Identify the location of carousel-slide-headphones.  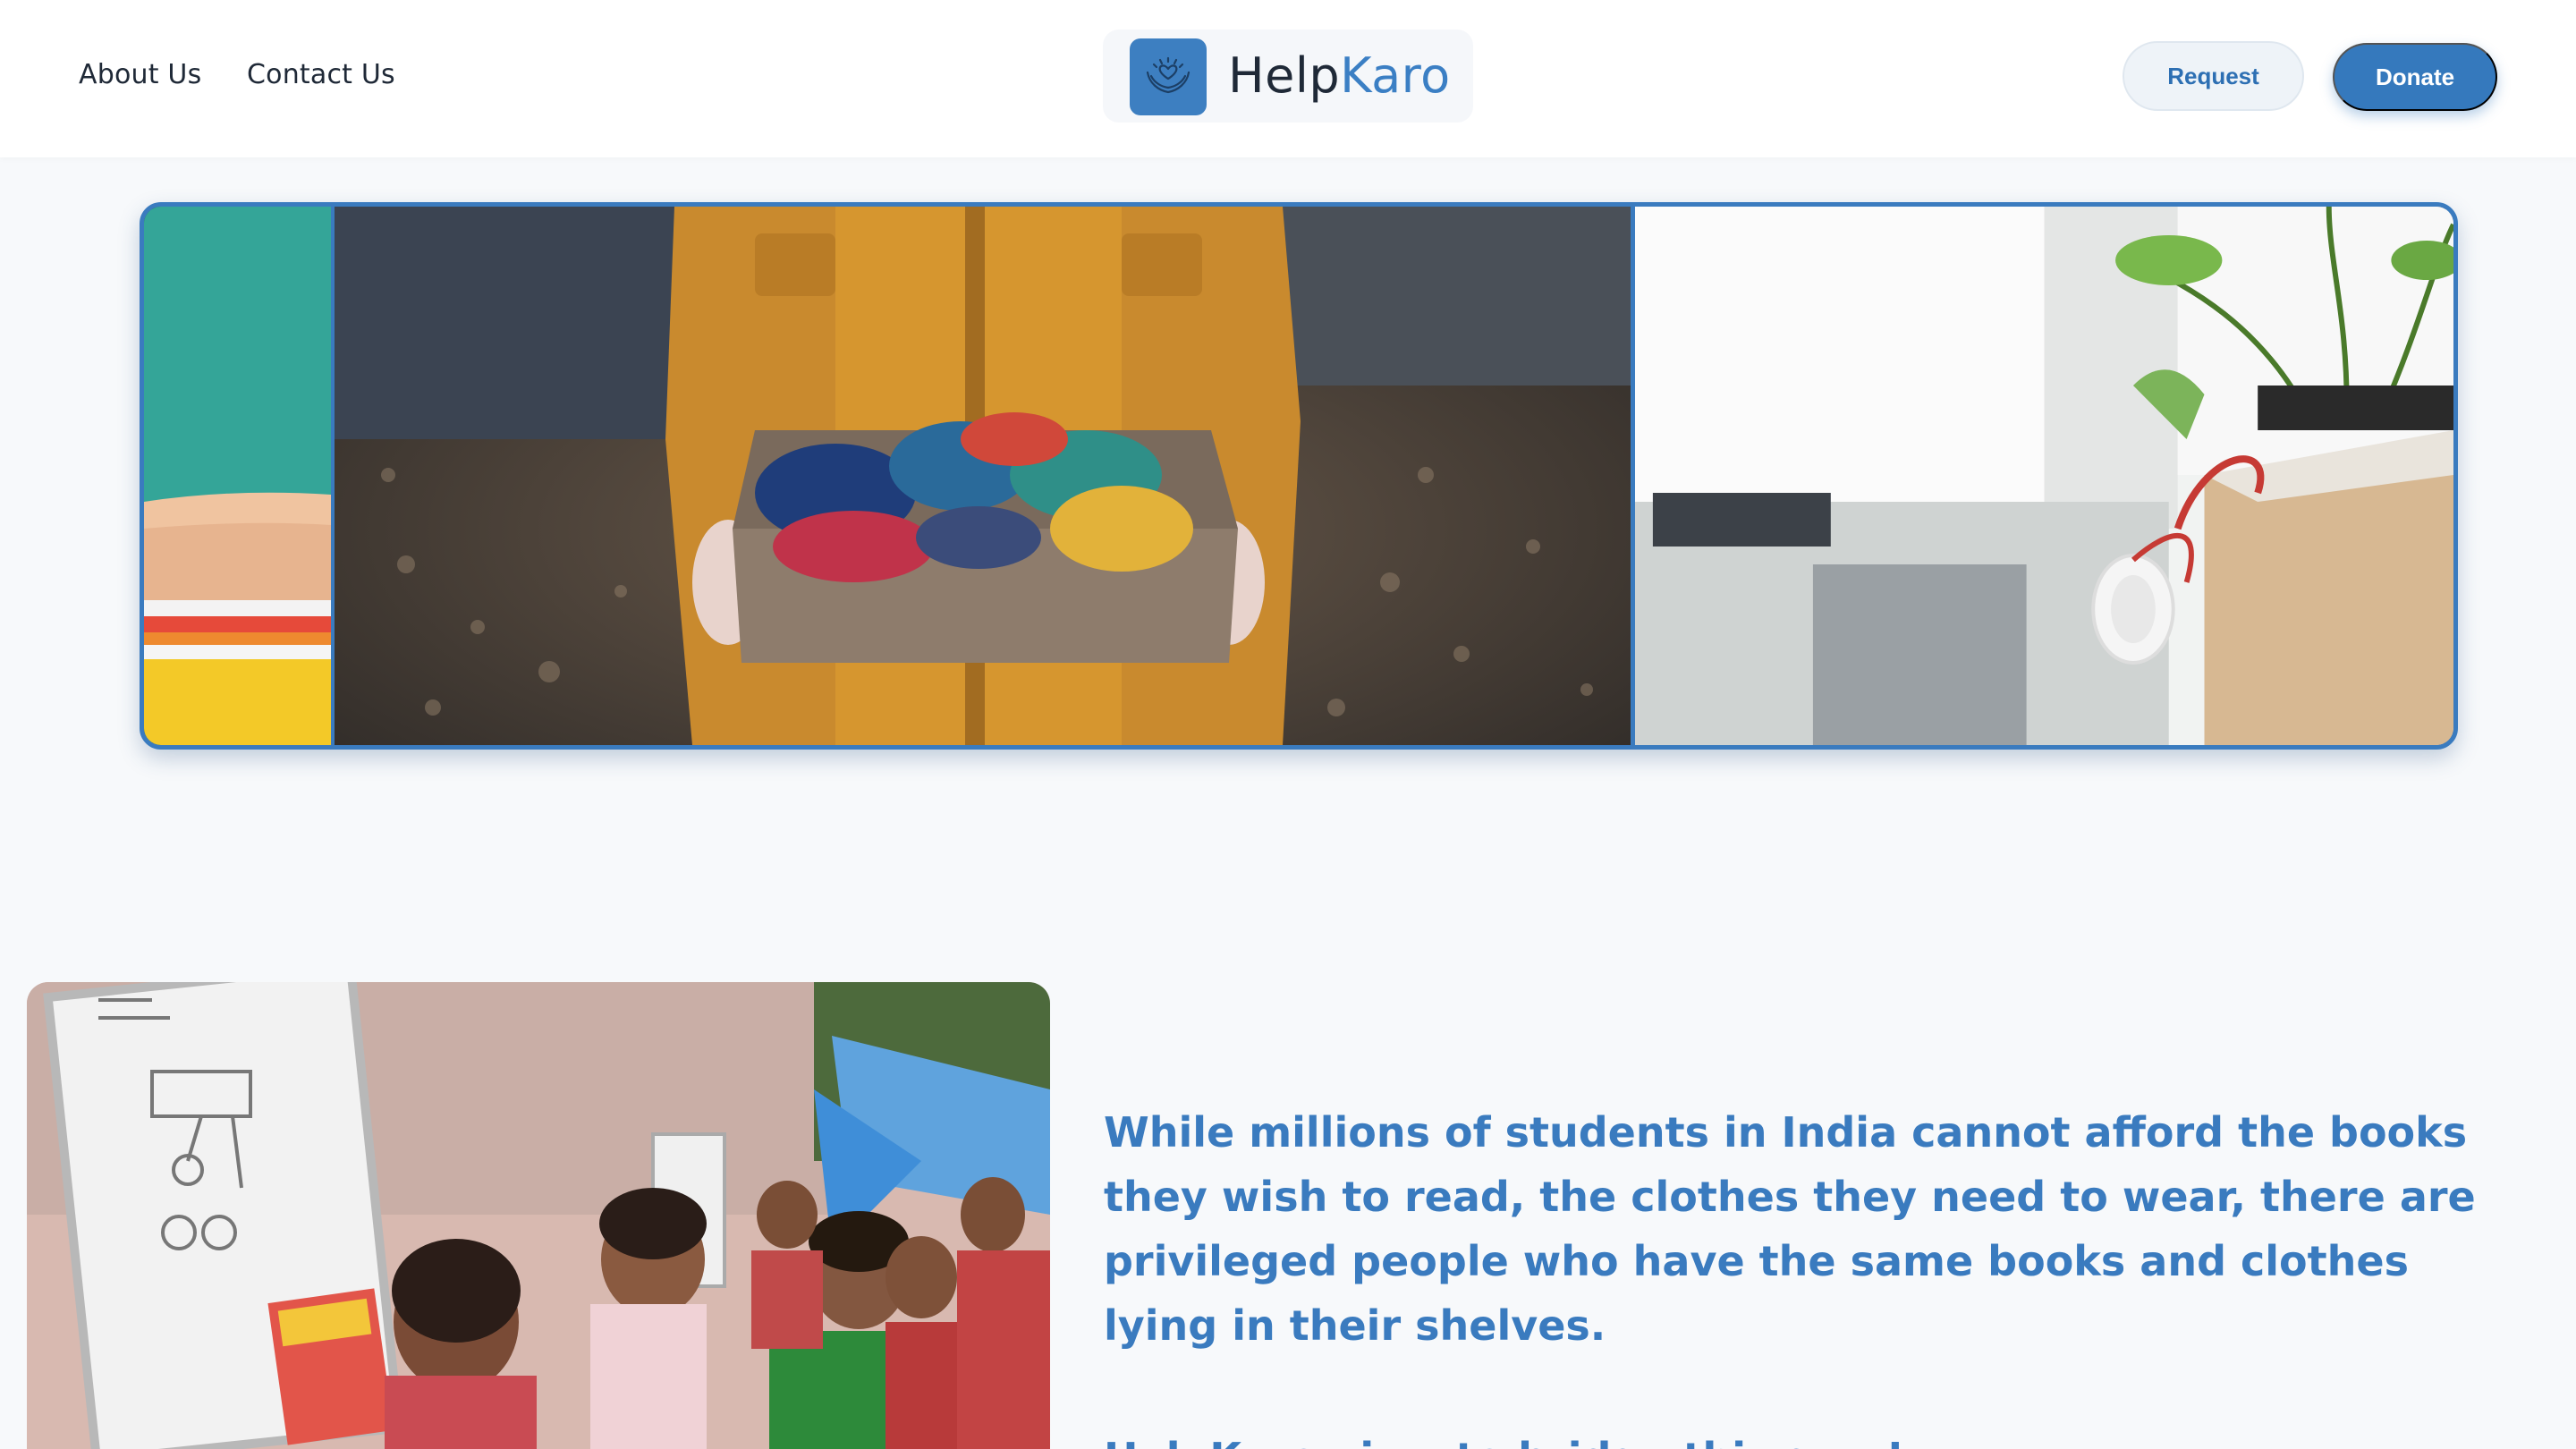
(2042, 476).